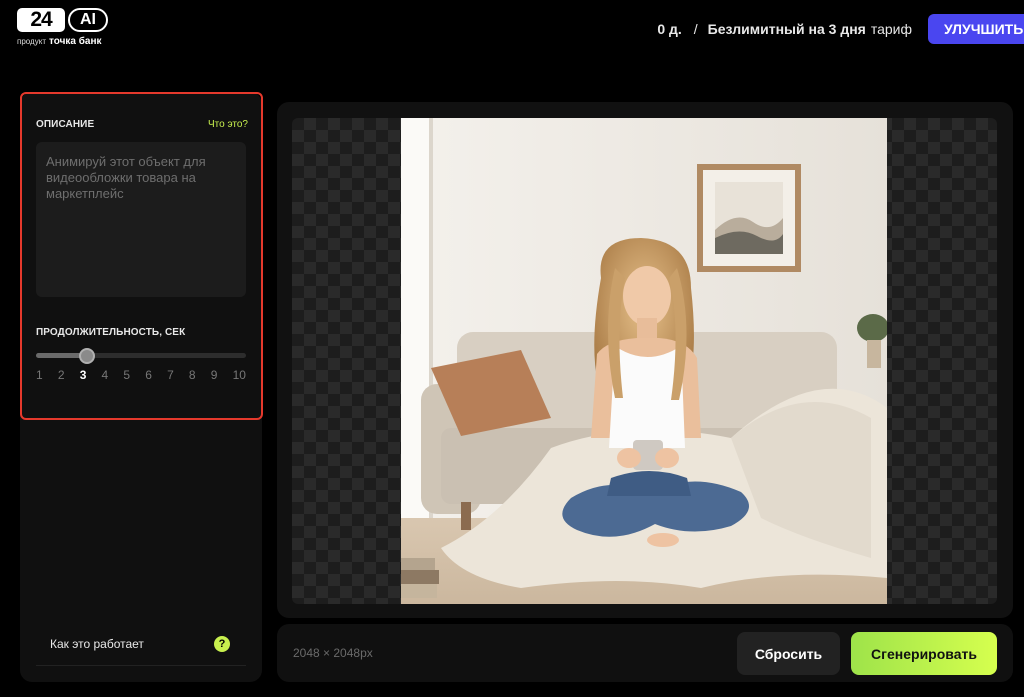  I want to click on duration-tick: 3, so click(83, 375).